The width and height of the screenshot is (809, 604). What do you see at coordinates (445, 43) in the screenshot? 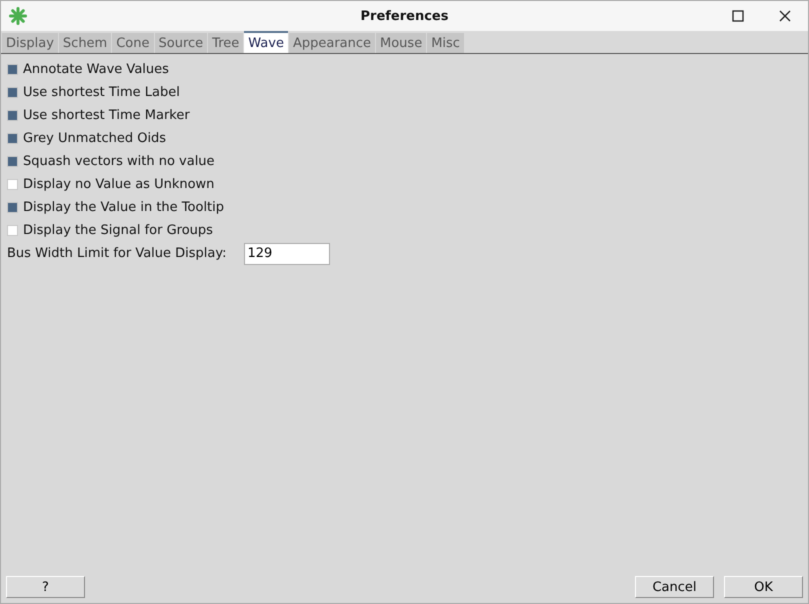
I see `tab: Misc` at bounding box center [445, 43].